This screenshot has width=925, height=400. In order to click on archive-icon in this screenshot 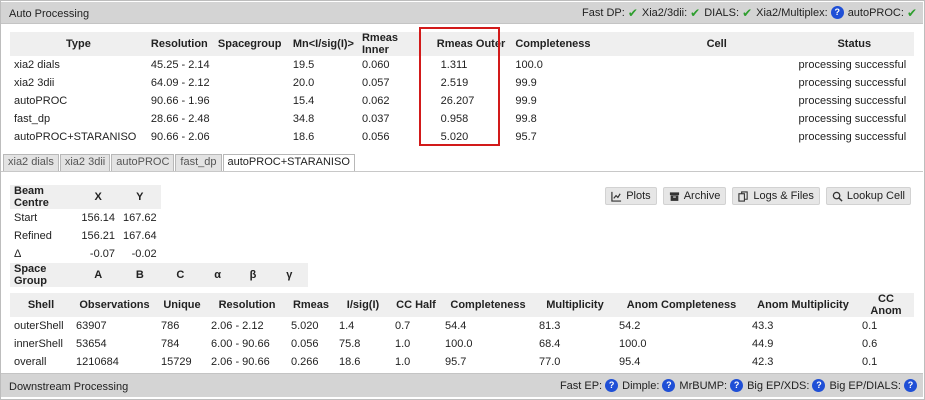, I will do `click(674, 196)`.